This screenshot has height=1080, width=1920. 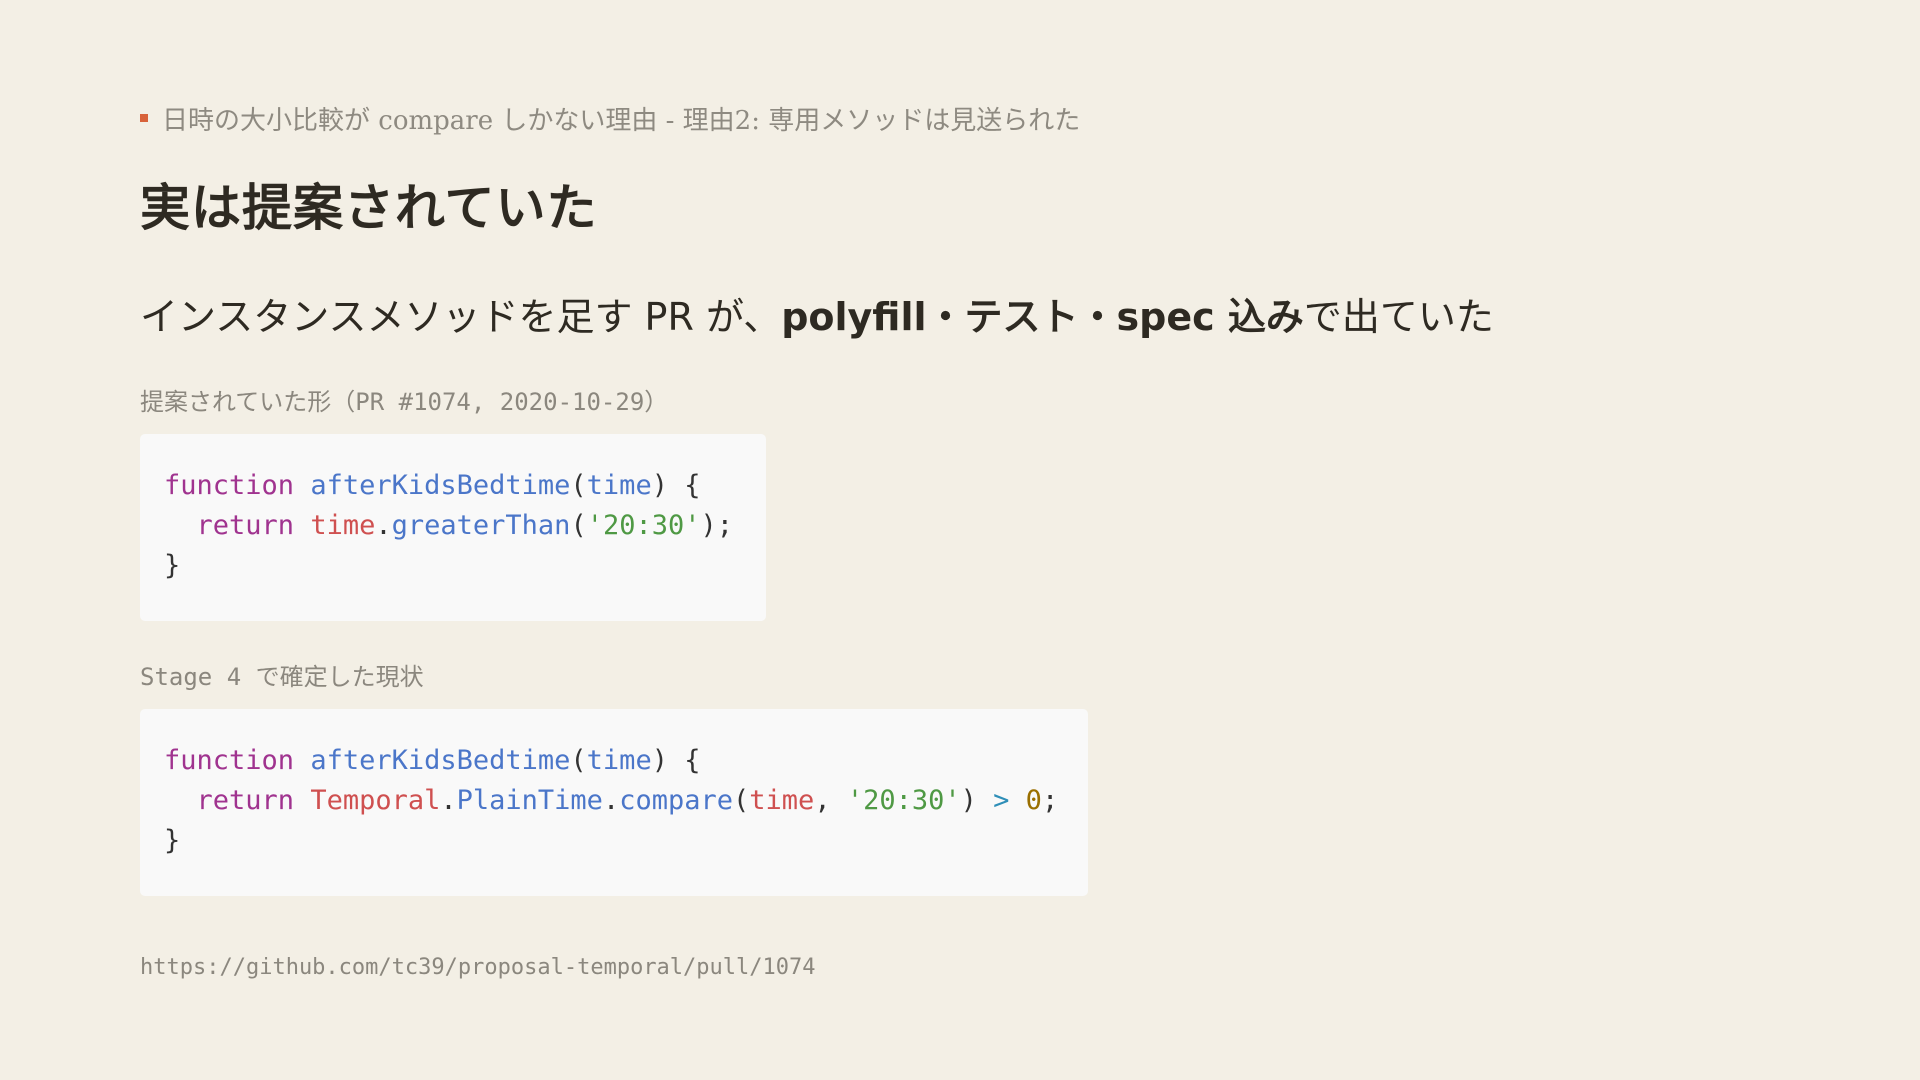 What do you see at coordinates (1042, 317) in the screenshot?
I see `lead-emphasis: polyfill・テスト・spec 込み` at bounding box center [1042, 317].